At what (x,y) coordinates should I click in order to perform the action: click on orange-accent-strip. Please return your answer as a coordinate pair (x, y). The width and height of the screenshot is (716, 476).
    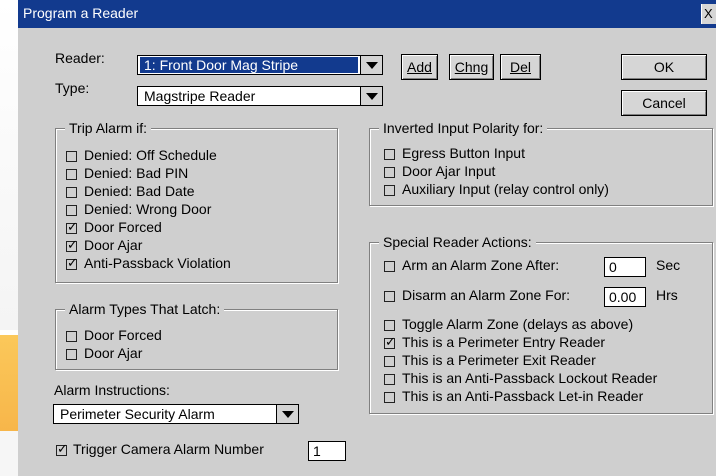
    Looking at the image, I should click on (9, 383).